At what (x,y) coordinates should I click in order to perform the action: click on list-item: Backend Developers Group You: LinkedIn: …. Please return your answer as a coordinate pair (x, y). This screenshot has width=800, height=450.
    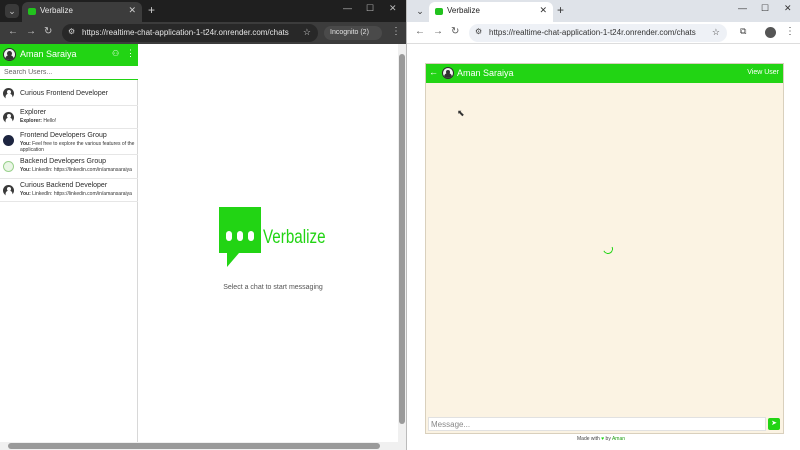
    Looking at the image, I should click on (69, 167).